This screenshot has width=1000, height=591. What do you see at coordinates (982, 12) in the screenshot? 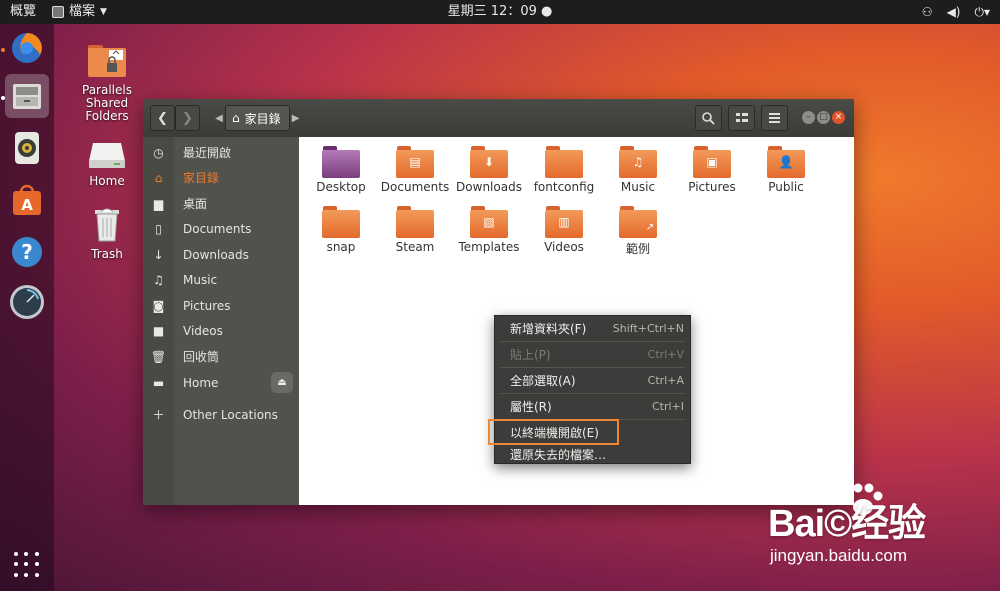
I see `power-icon: ⏻▾` at bounding box center [982, 12].